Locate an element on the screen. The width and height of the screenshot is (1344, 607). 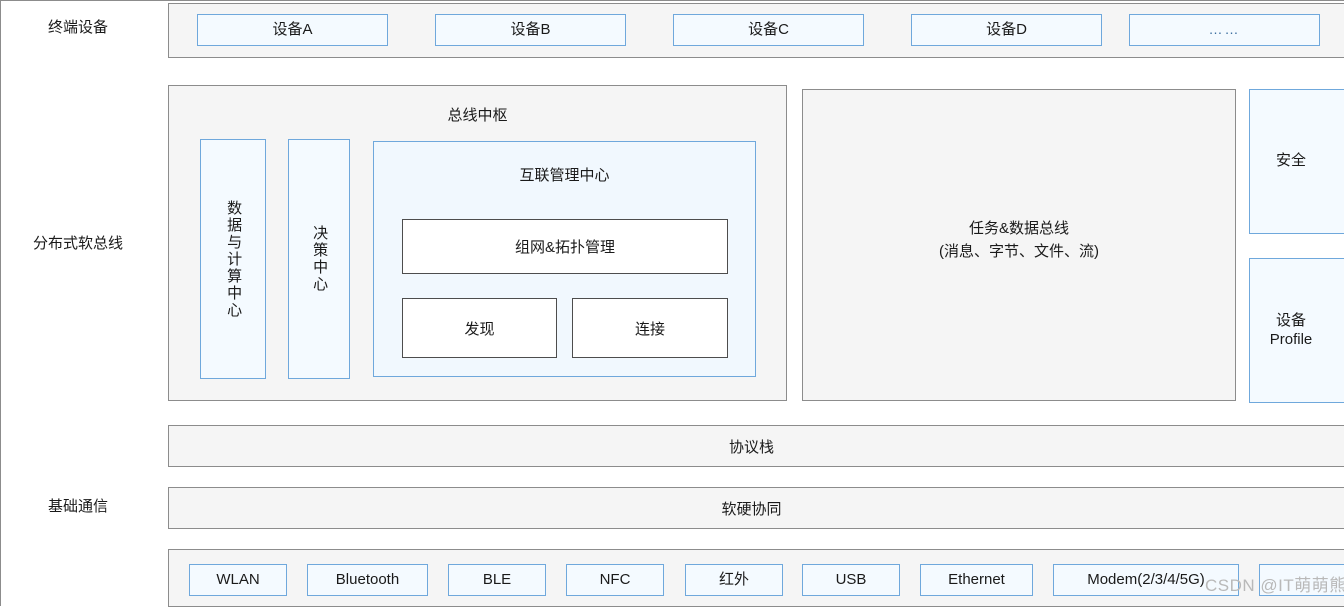
transport-chip-usb-label: USB is located at coordinates (851, 579).